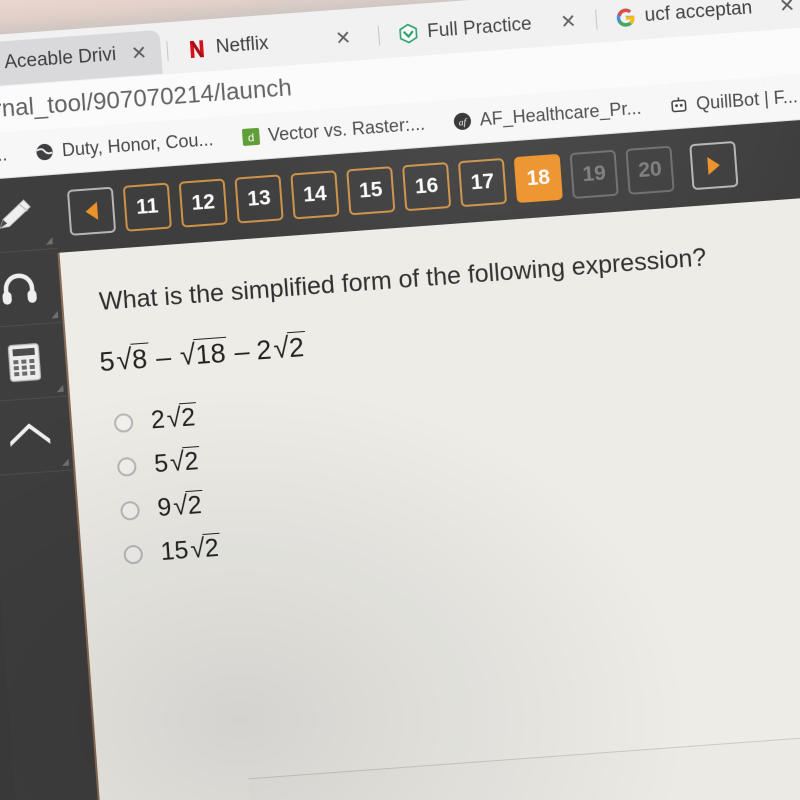 This screenshot has width=800, height=800. I want to click on answer-choices: 2 √ 2 5 √ 2 9 √ 2 15 √ 2, so click(168, 485).